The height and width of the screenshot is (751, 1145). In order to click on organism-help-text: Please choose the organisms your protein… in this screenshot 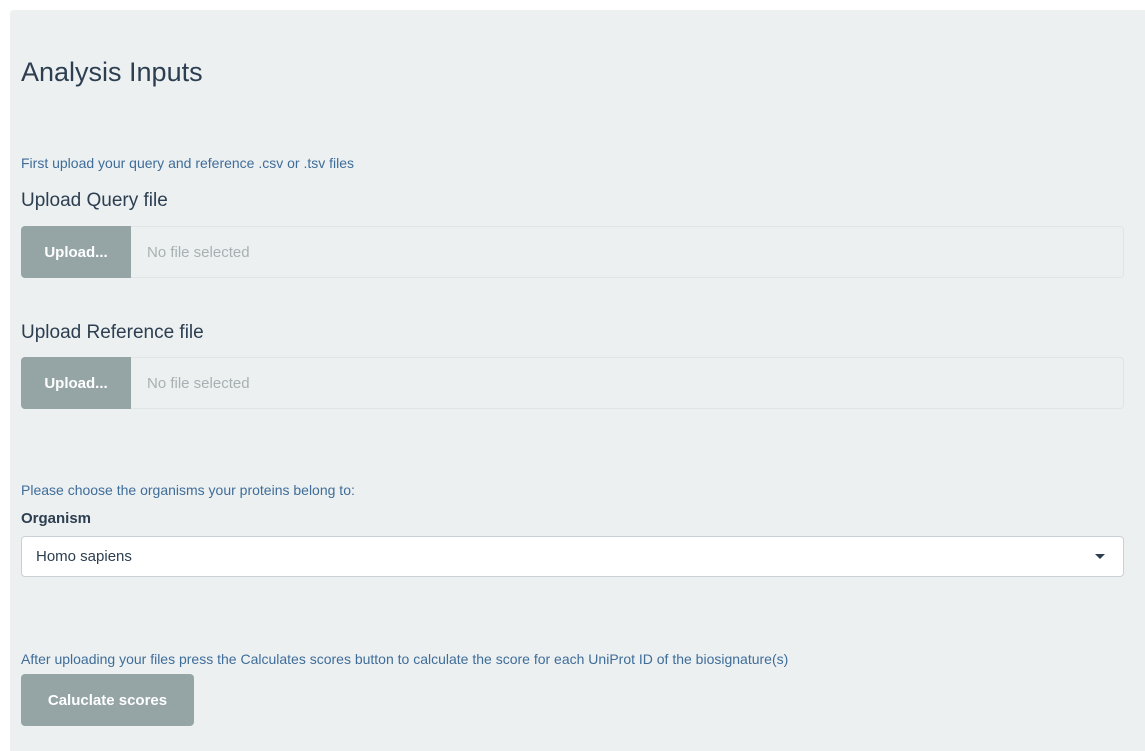, I will do `click(188, 490)`.